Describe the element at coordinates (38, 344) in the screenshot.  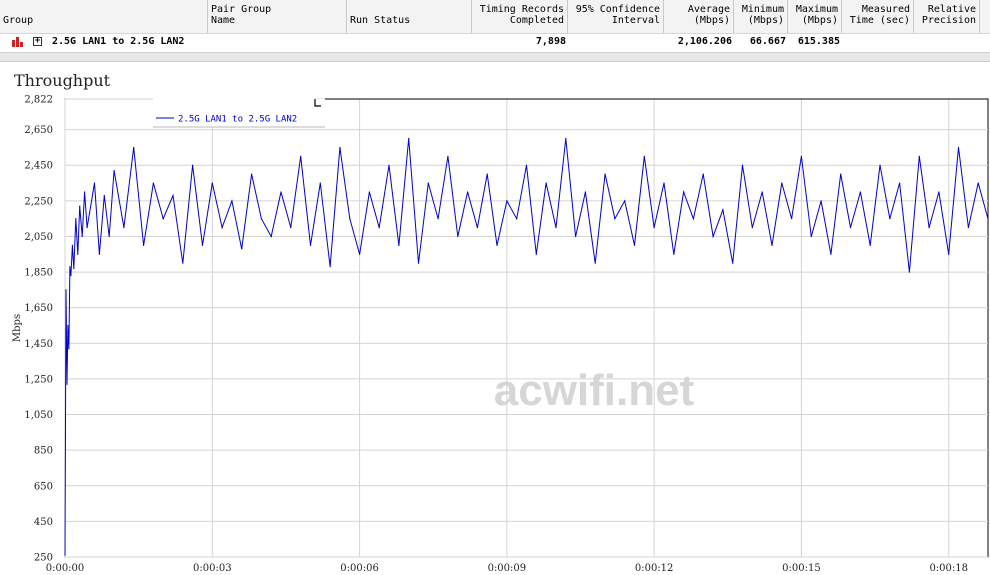
I see `y-tick-label: 1,450` at that location.